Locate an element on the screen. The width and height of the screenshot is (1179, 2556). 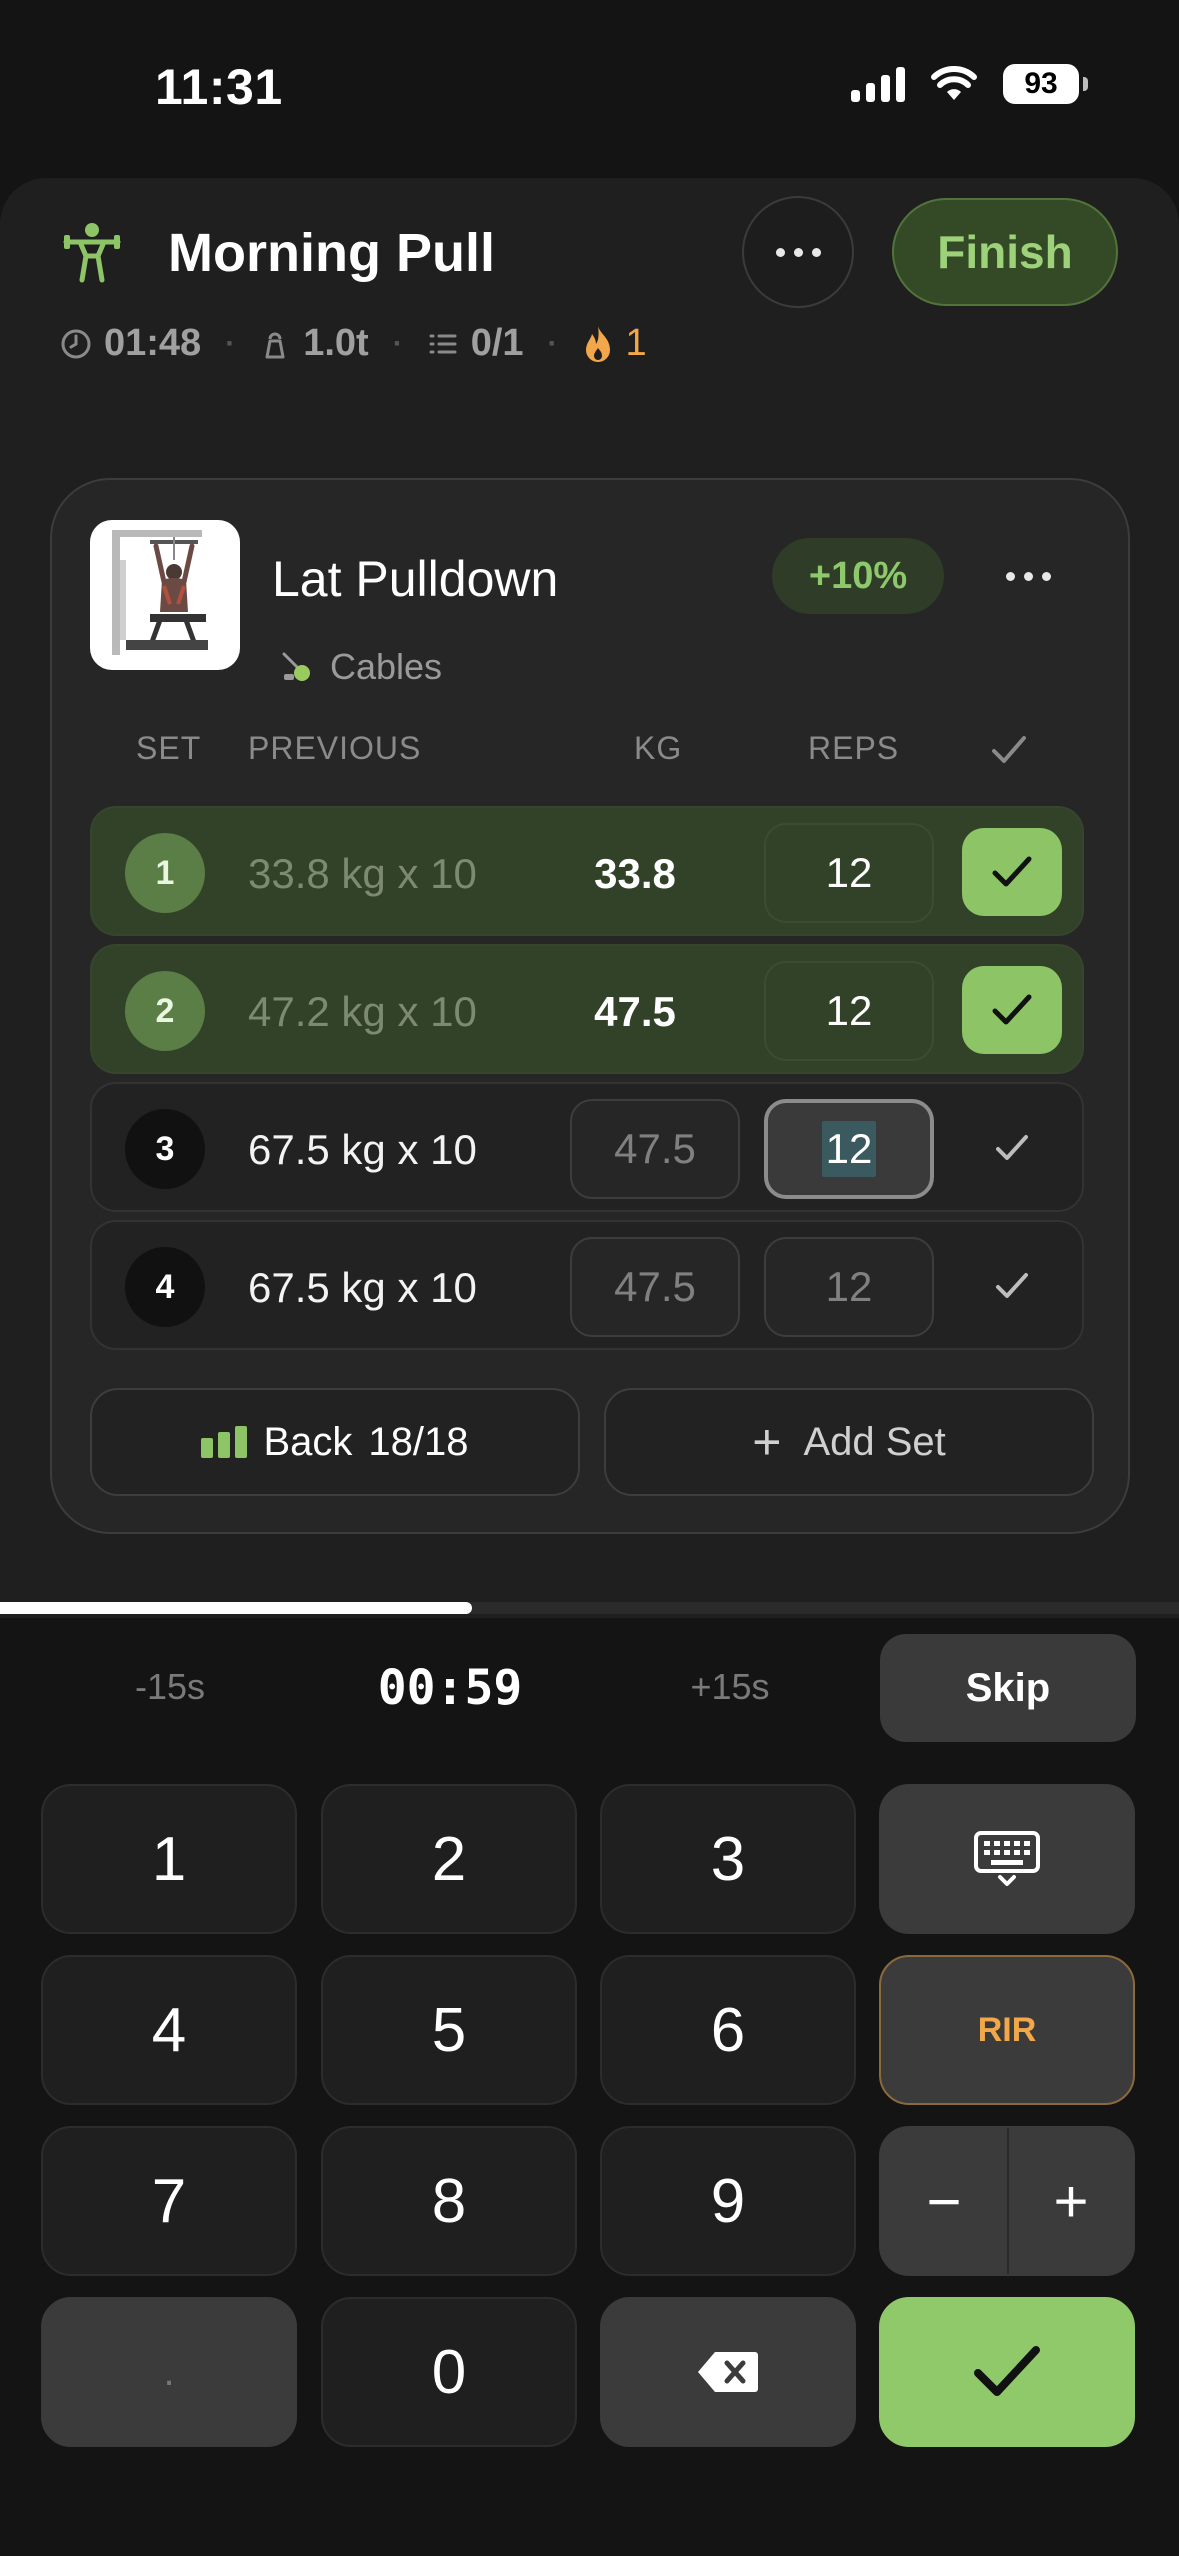
flame-icon is located at coordinates (597, 343).